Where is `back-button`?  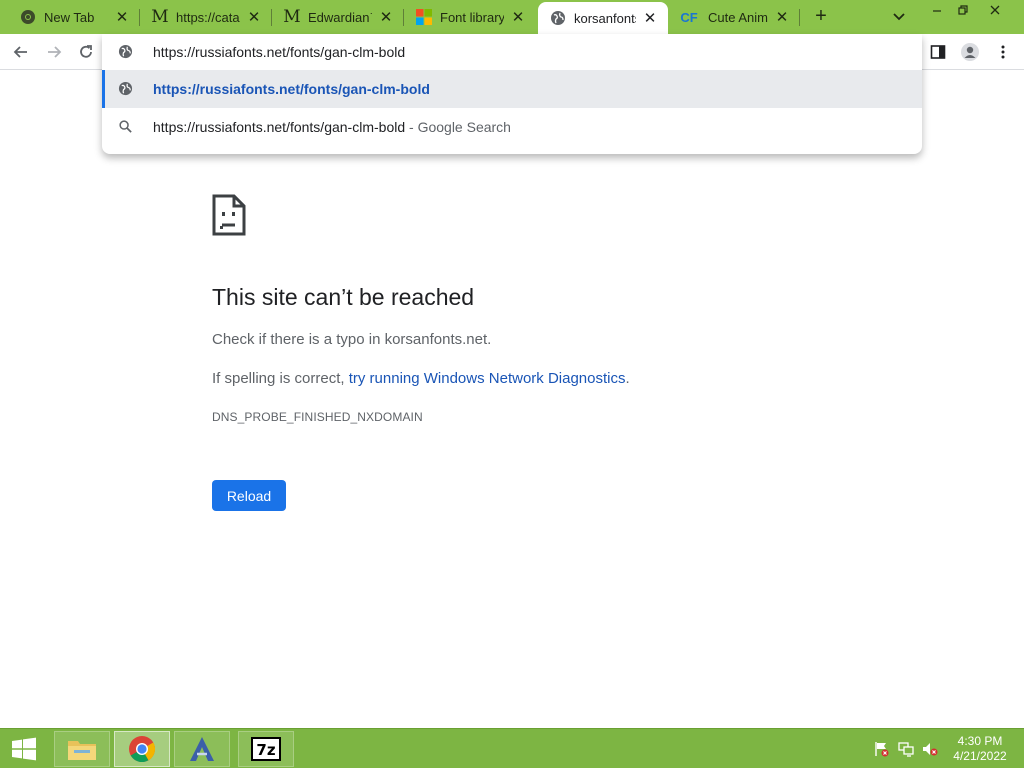 back-button is located at coordinates (21, 52).